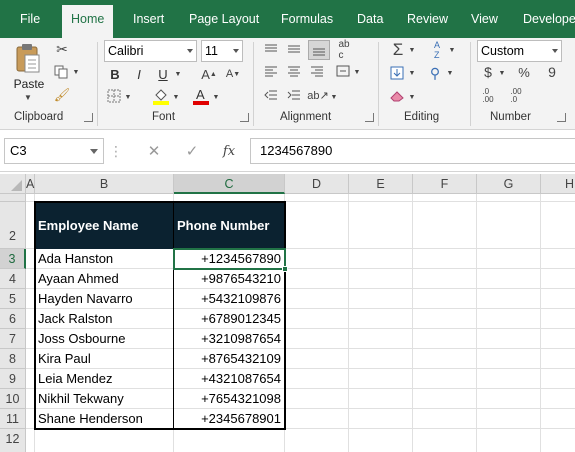  Describe the element at coordinates (105, 399) in the screenshot. I see `cell-b10: Nikhil Tekwany` at that location.